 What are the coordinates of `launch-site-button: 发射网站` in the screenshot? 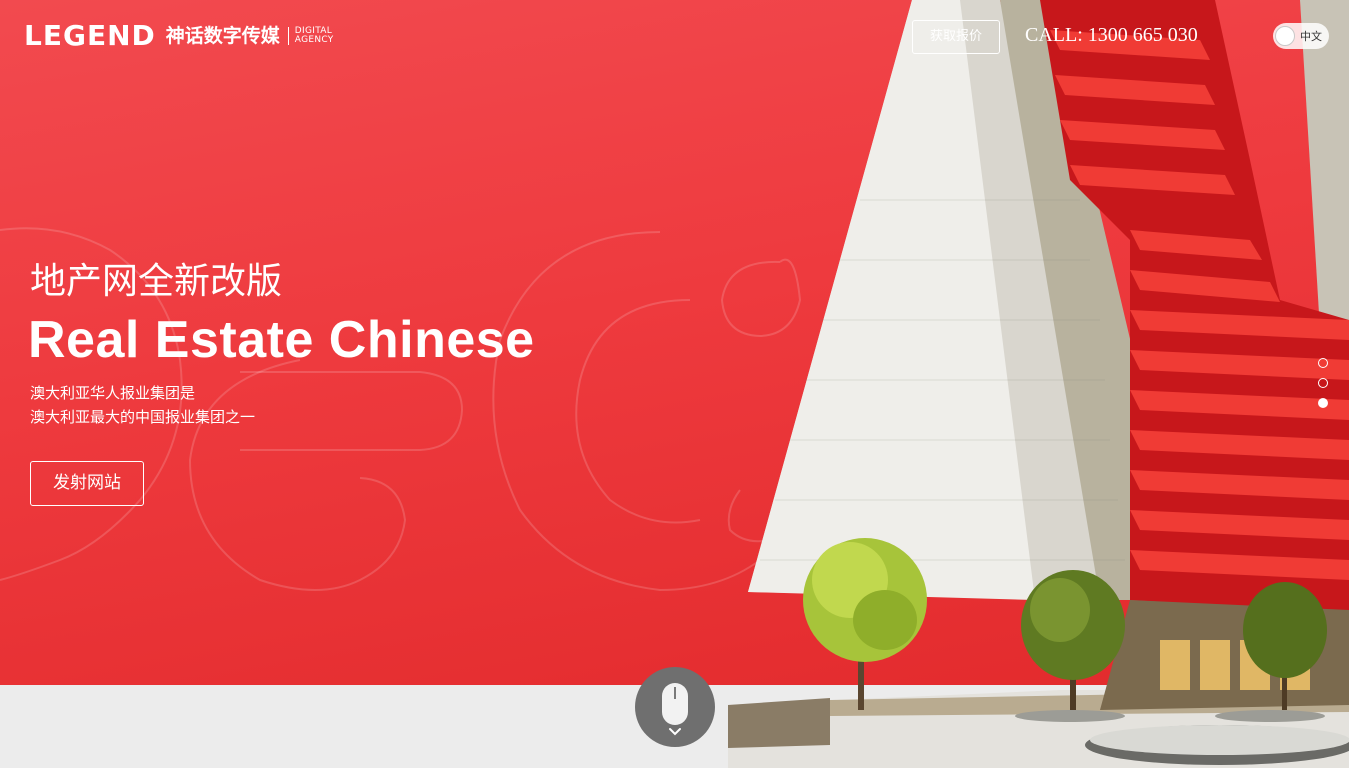 It's located at (87, 483).